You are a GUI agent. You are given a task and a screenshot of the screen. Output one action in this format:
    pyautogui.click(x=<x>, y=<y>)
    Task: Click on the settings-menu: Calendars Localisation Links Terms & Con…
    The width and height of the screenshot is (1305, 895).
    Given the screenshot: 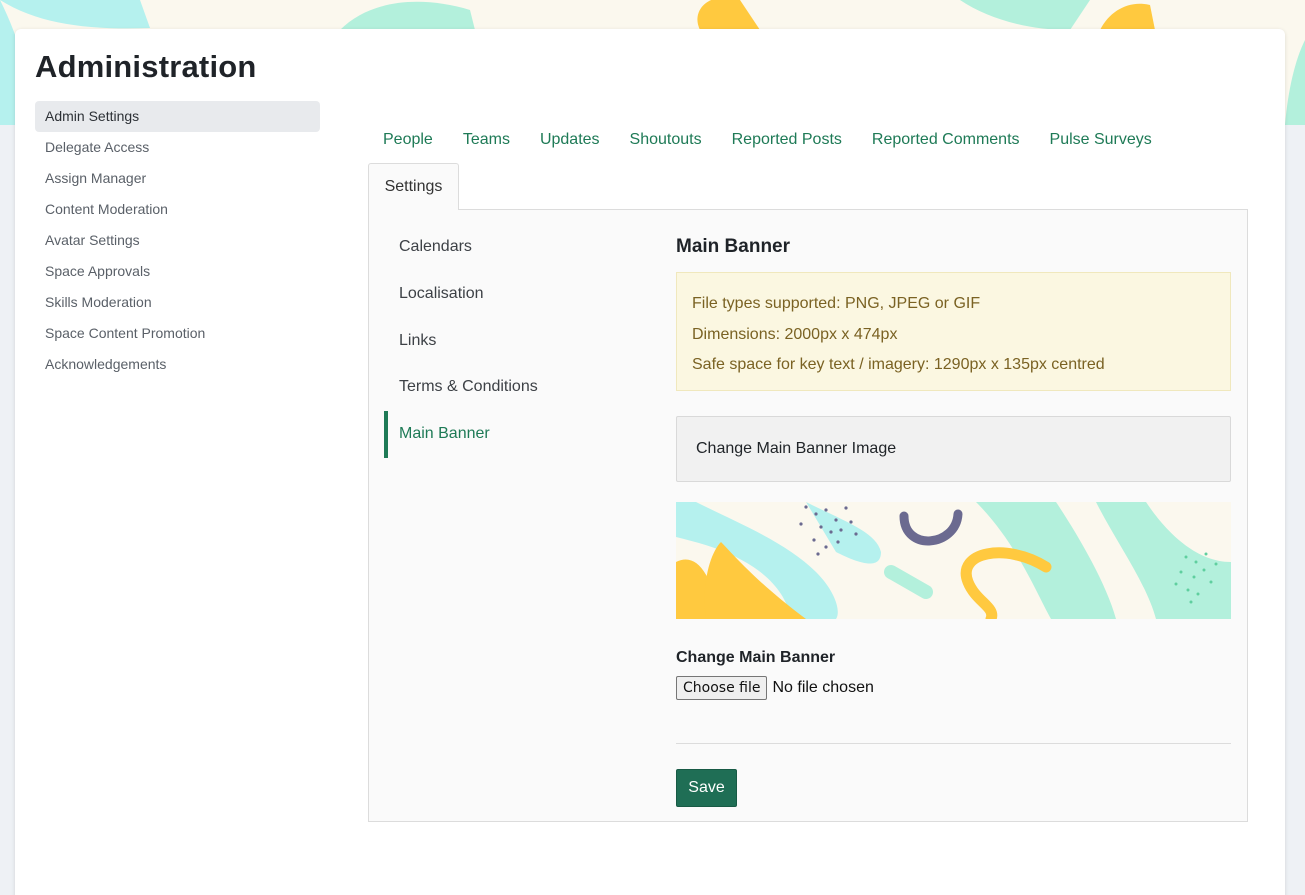 What is the action you would take?
    pyautogui.click(x=514, y=341)
    